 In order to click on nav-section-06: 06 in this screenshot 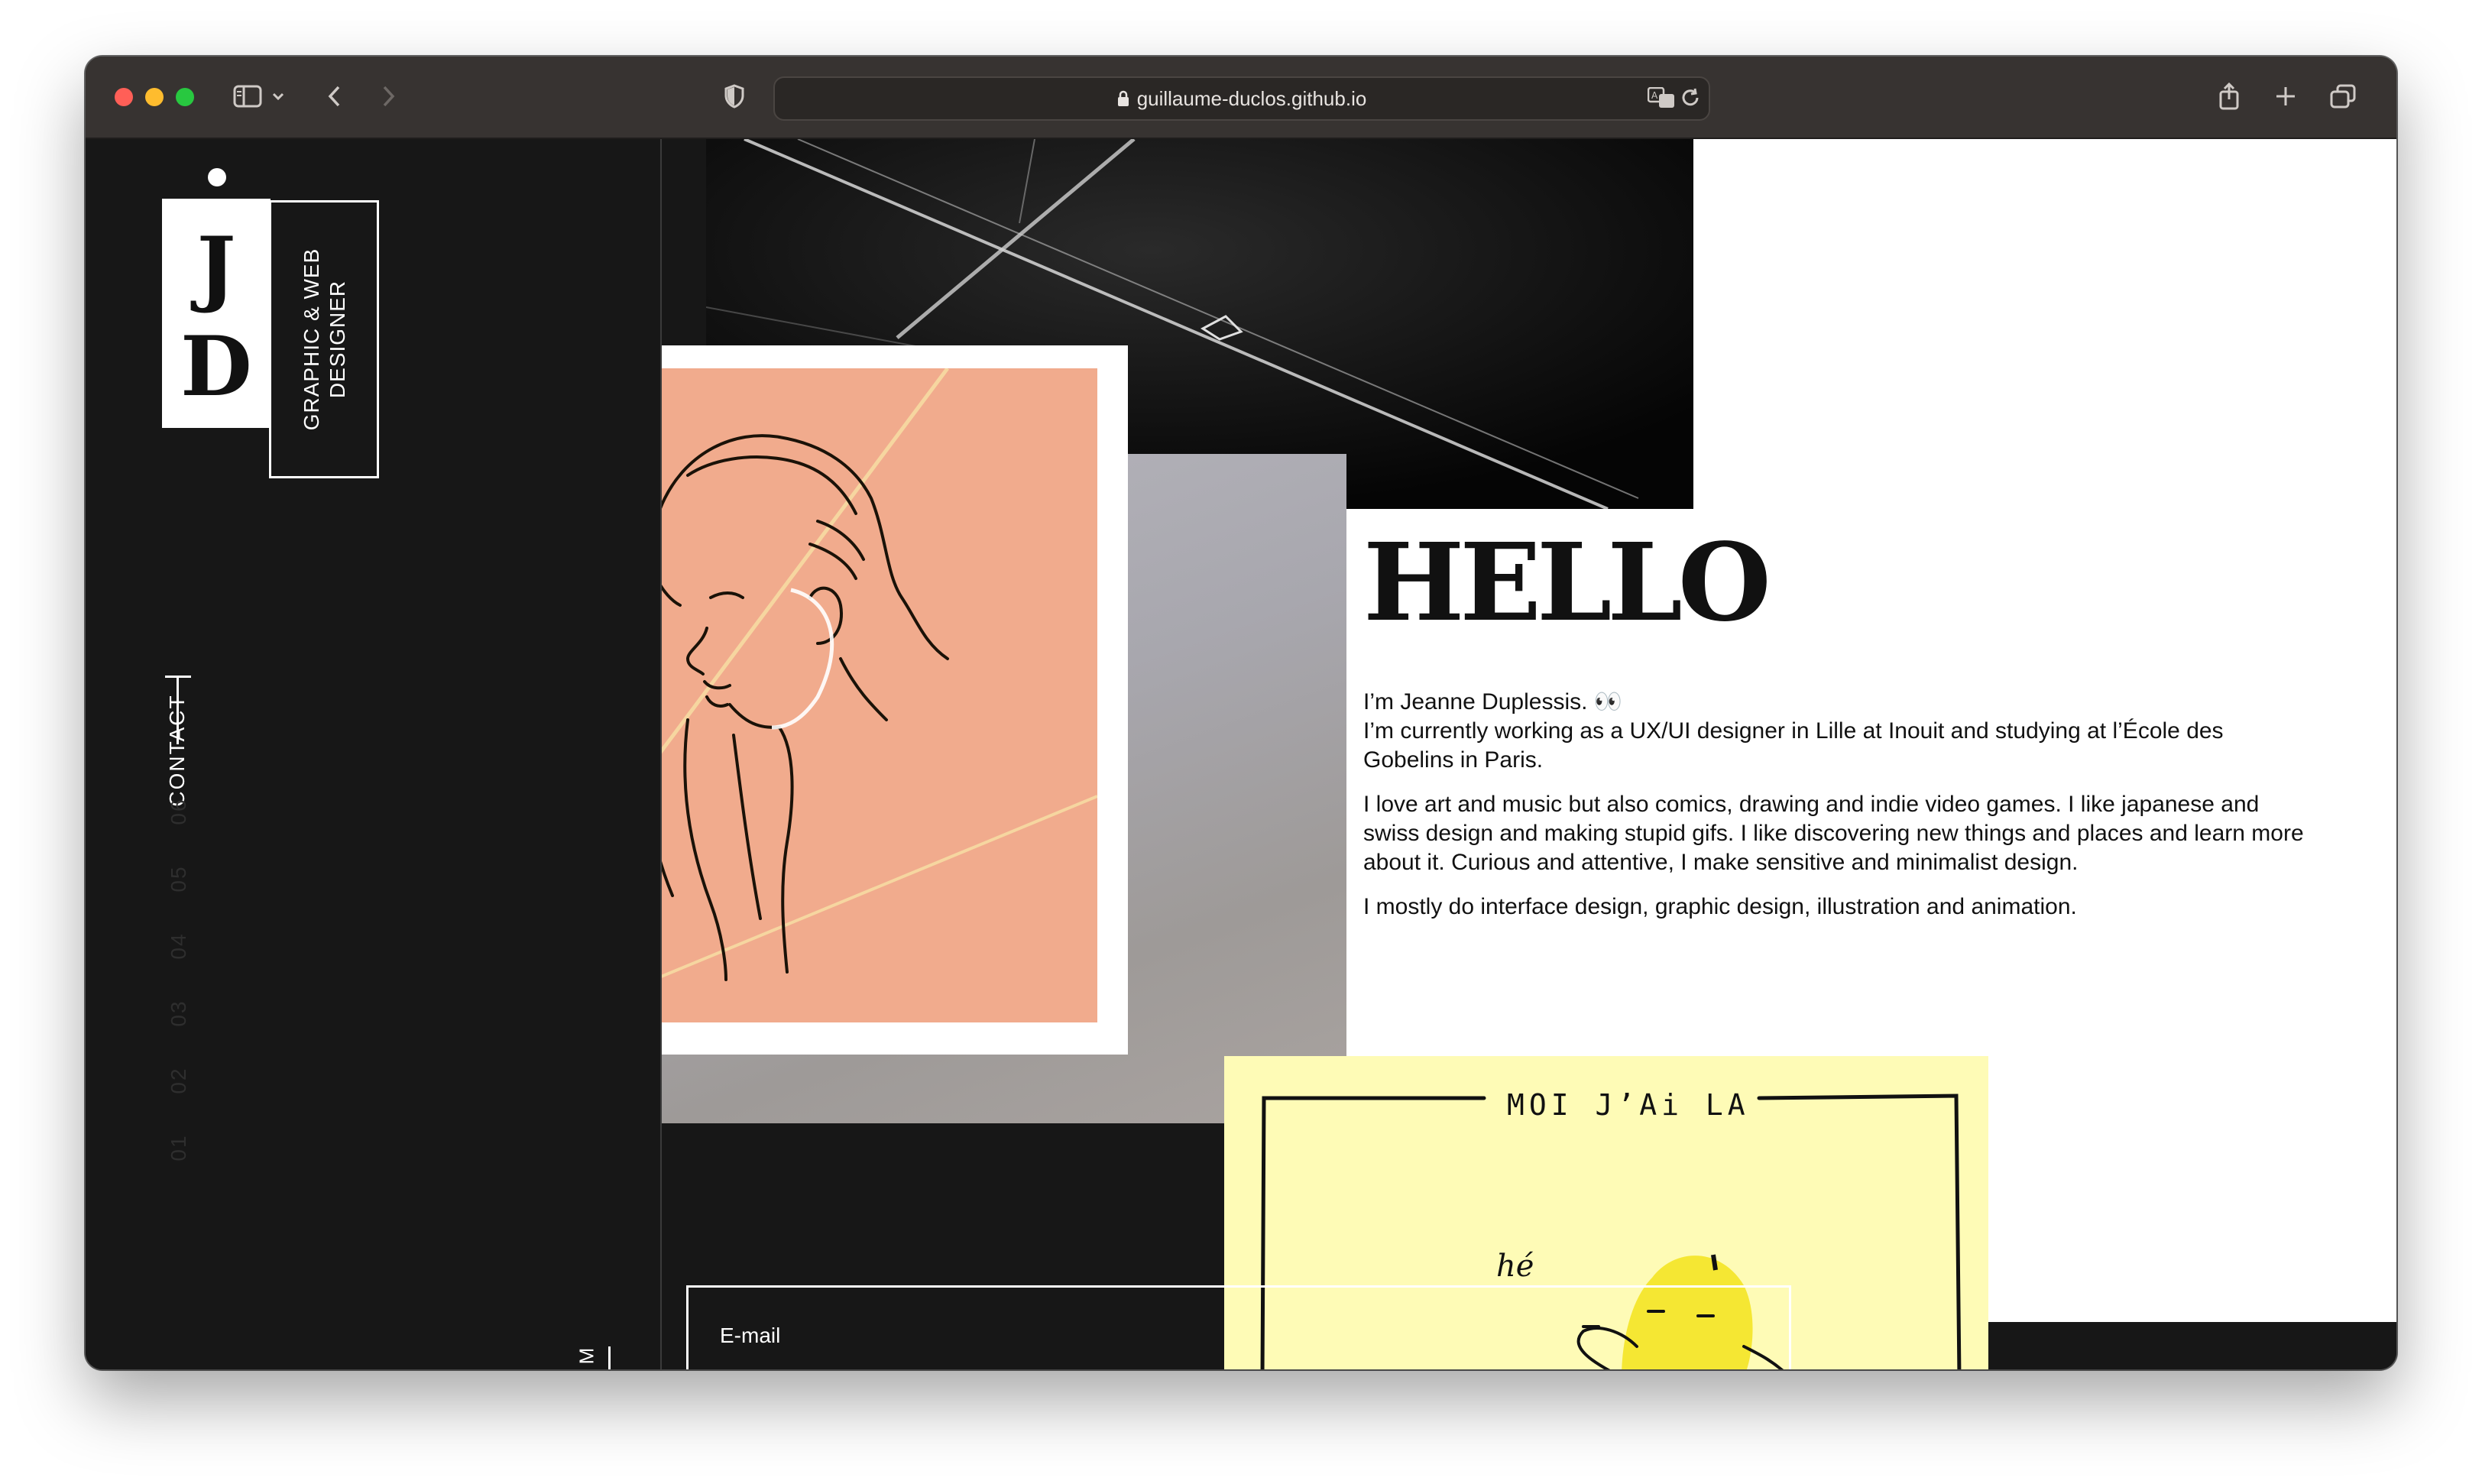, I will do `click(179, 812)`.